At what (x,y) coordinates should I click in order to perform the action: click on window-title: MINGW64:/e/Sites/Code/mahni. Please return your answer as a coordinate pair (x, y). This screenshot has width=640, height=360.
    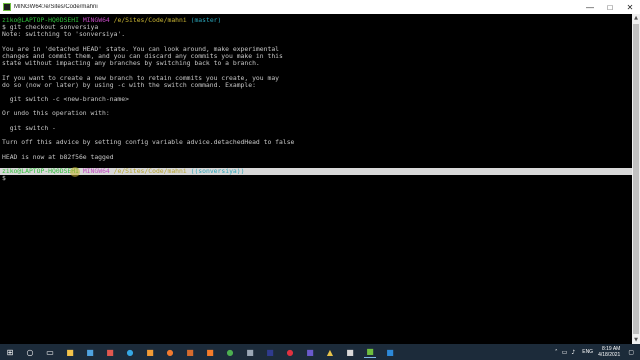
    Looking at the image, I should click on (56, 7).